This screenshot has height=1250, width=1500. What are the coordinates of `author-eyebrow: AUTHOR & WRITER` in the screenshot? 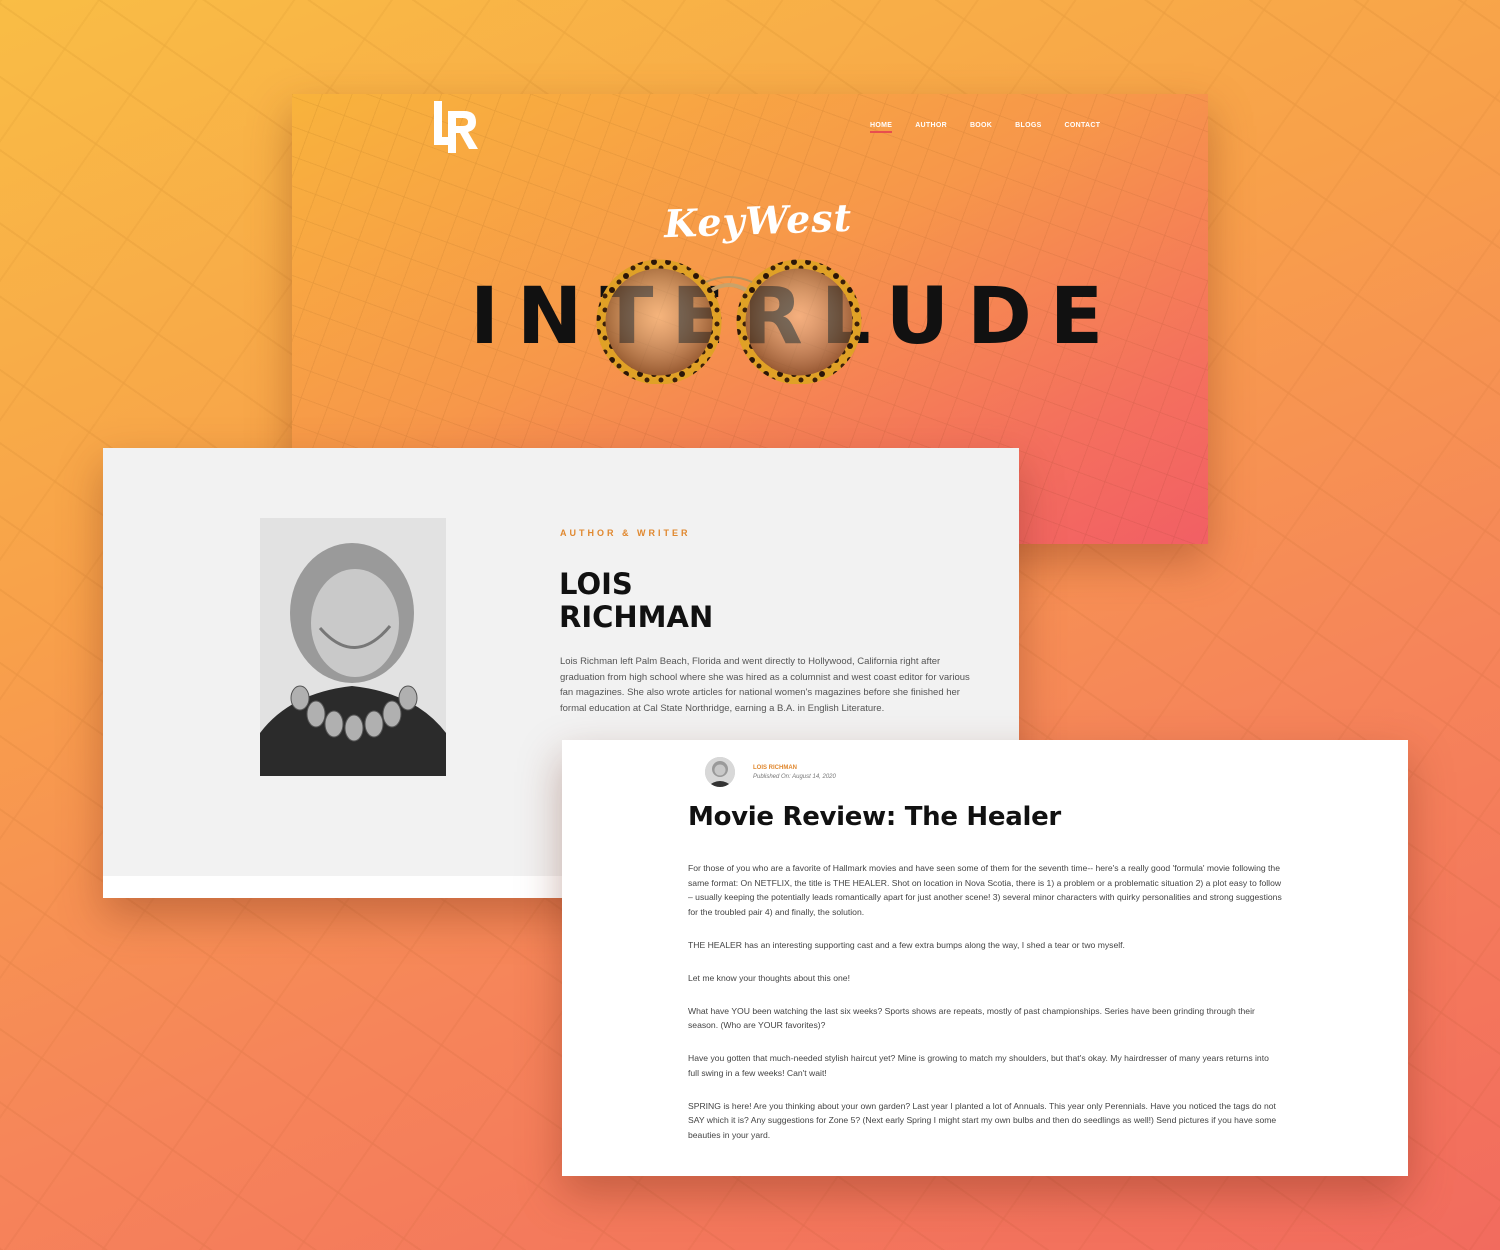 It's located at (625, 533).